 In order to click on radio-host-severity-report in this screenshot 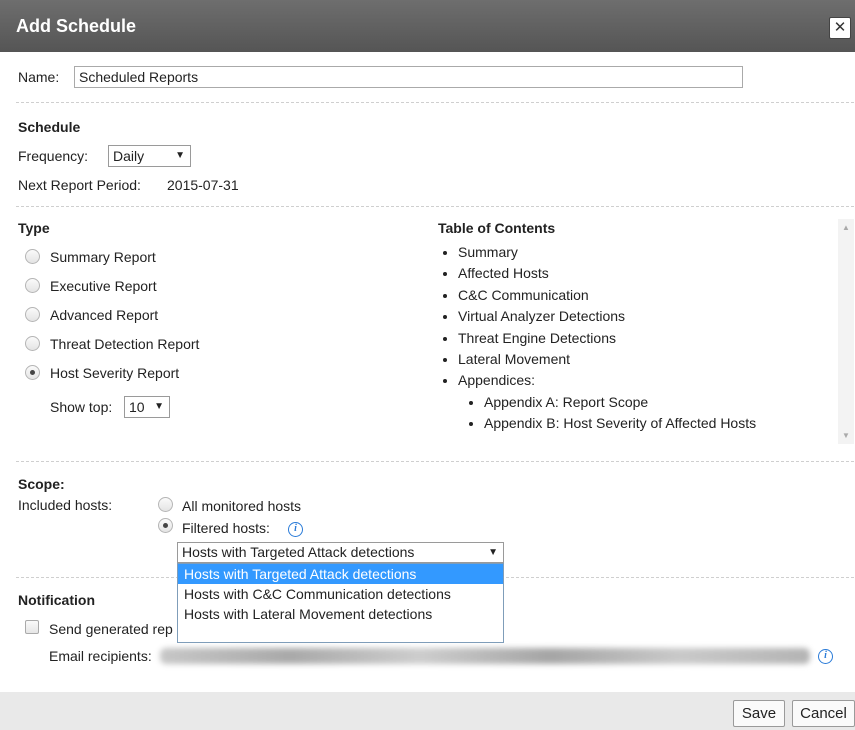, I will do `click(32, 372)`.